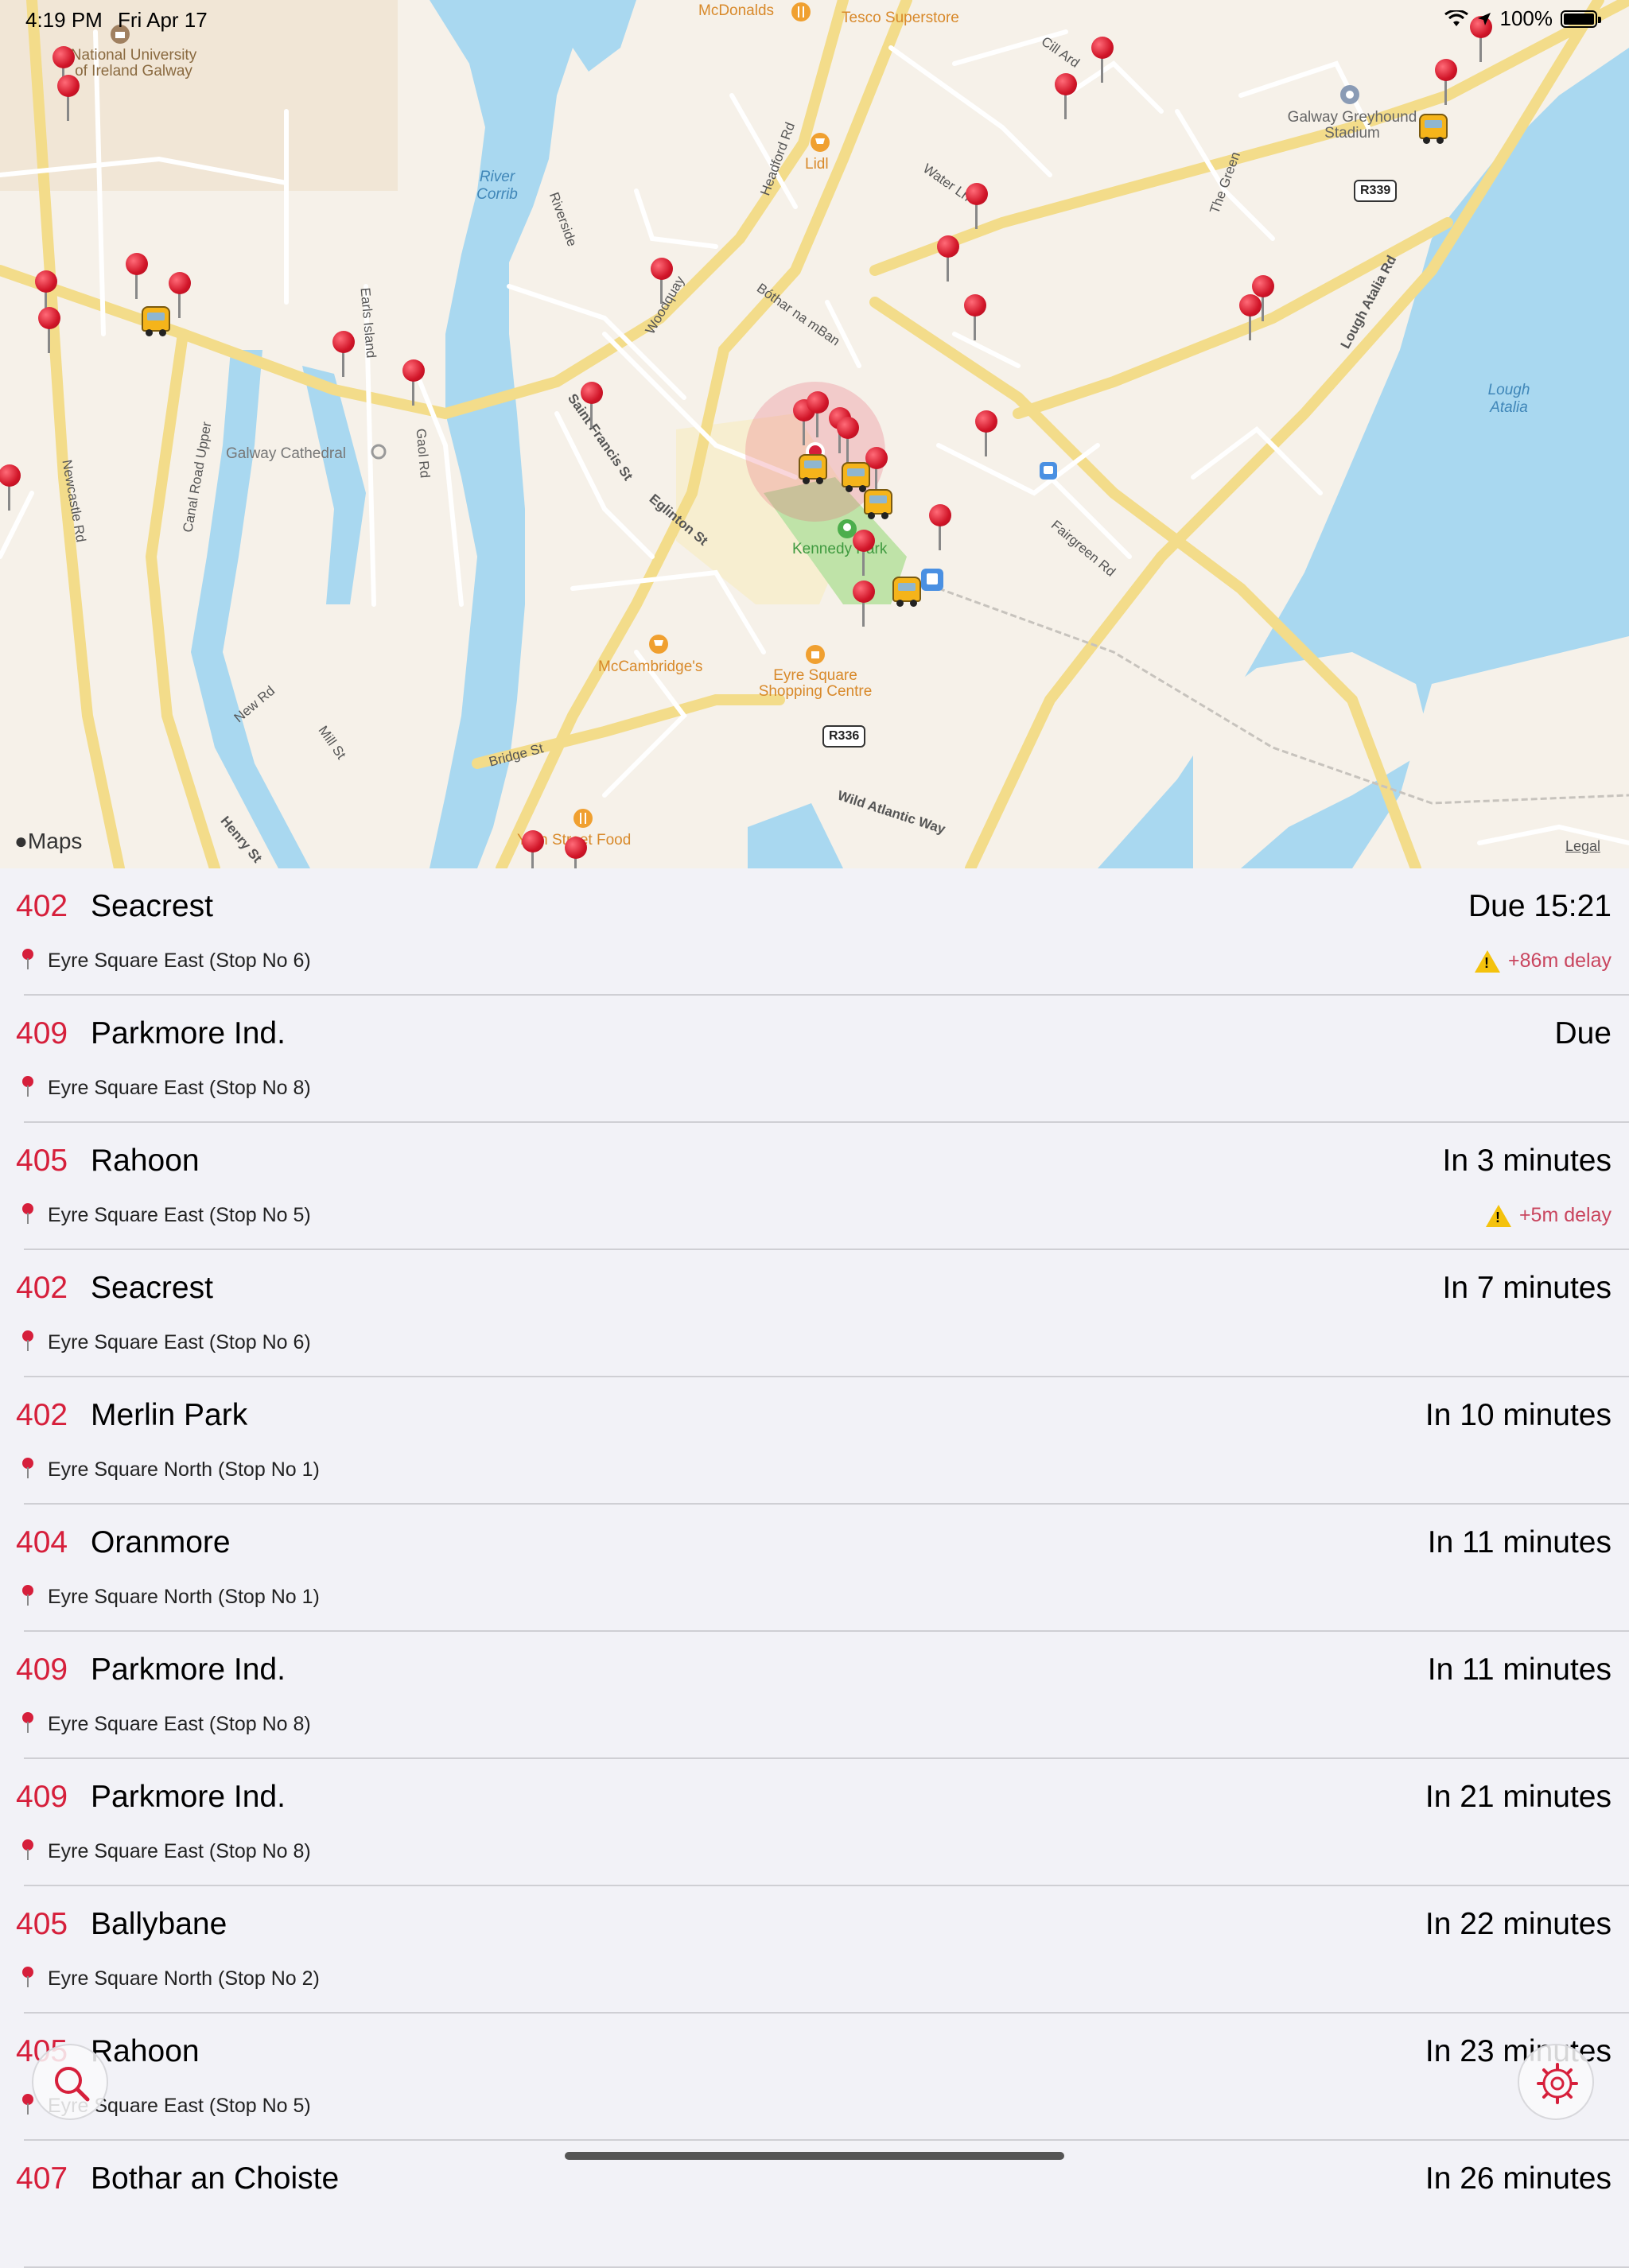  I want to click on delay-text: +86m delay, so click(1560, 961).